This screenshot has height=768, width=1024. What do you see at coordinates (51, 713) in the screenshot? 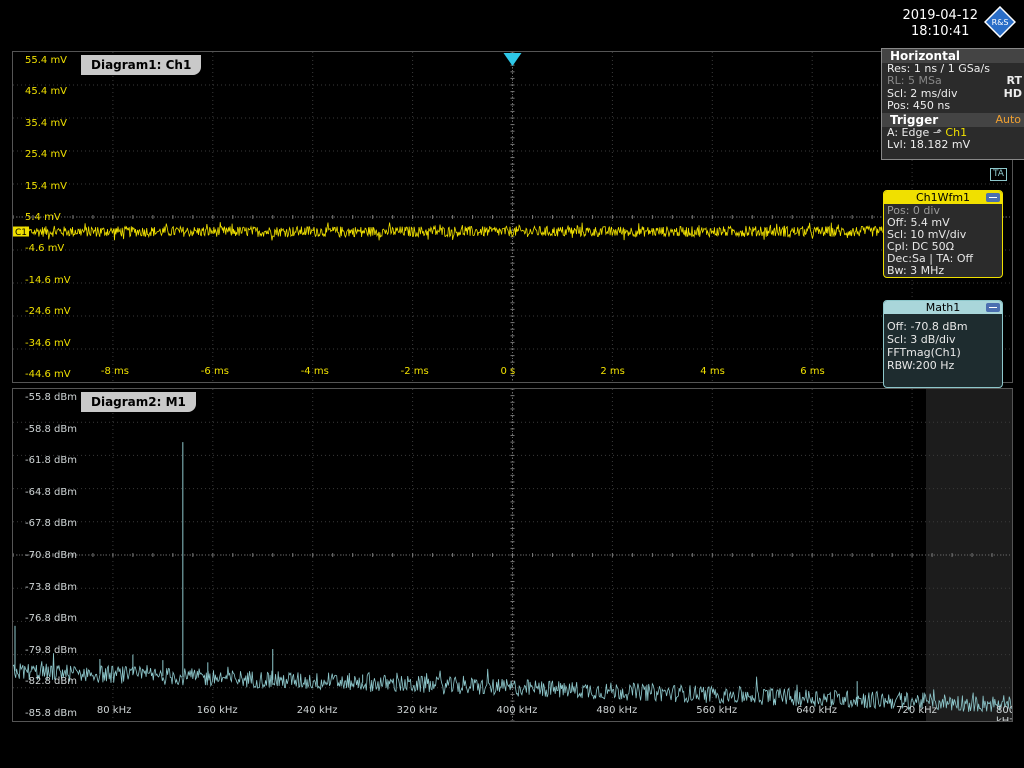
I see `y-tick-label: -85.8 dBm` at bounding box center [51, 713].